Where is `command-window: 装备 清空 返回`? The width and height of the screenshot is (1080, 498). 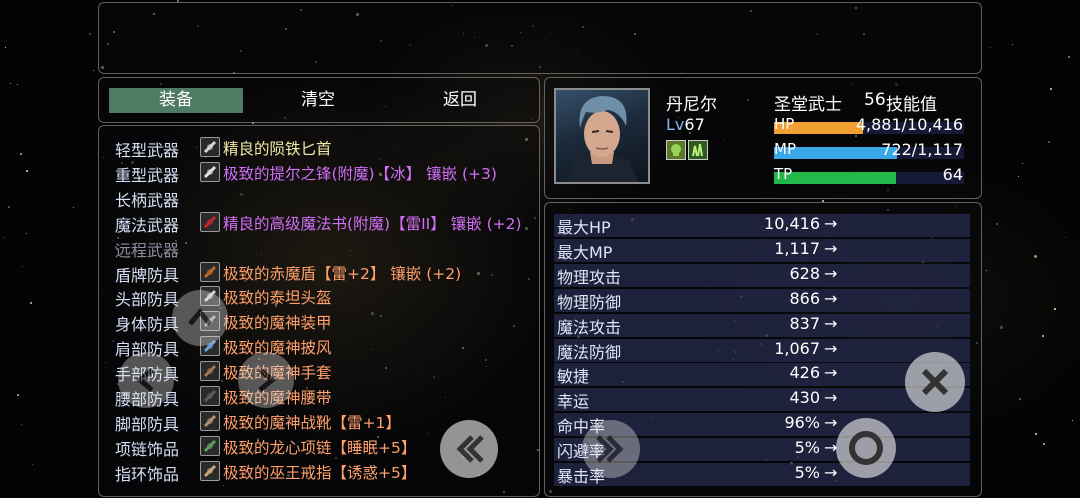
command-window: 装备 清空 返回 is located at coordinates (319, 100).